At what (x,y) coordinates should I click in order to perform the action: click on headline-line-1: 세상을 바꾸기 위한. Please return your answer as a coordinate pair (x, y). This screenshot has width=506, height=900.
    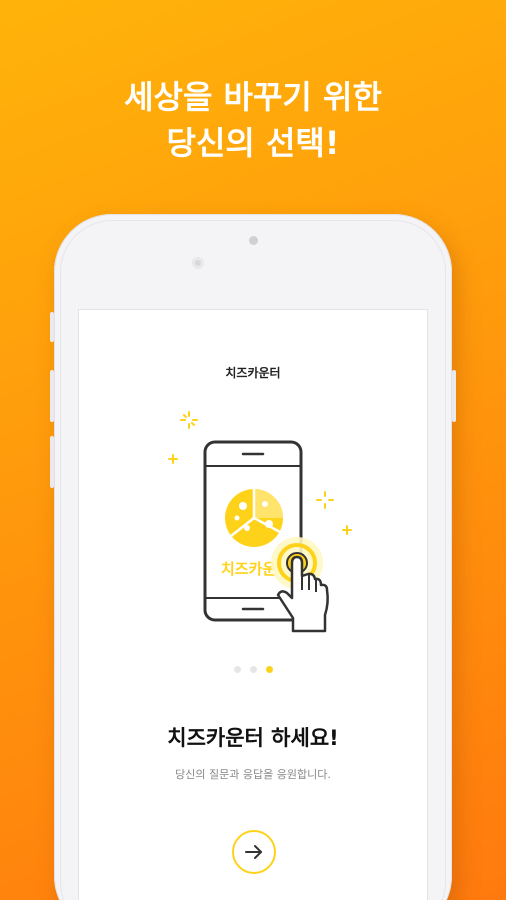
    Looking at the image, I should click on (253, 97).